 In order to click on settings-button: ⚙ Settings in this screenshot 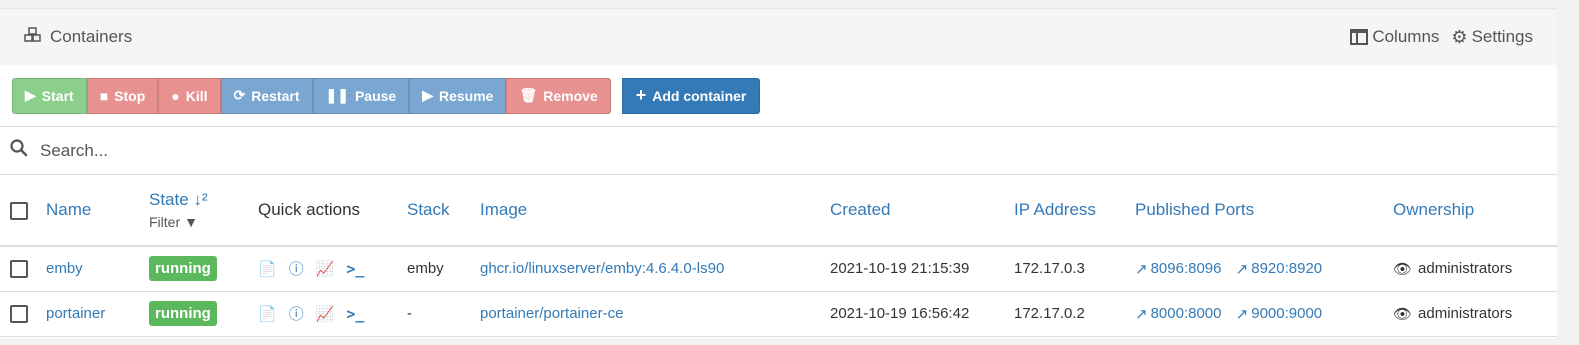, I will do `click(1492, 37)`.